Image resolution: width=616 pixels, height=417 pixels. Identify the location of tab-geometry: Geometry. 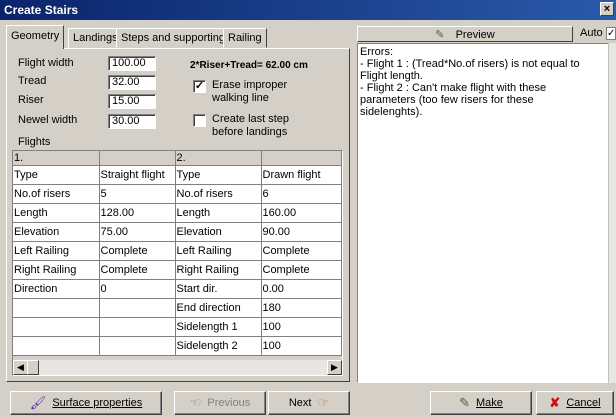
(35, 37).